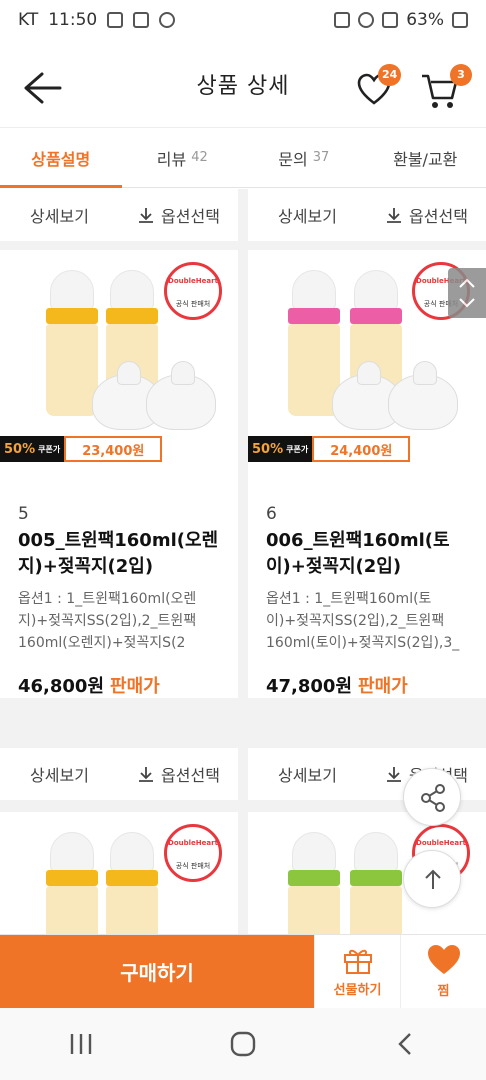 Image resolution: width=486 pixels, height=1080 pixels. I want to click on wish-button: 찜, so click(443, 971).